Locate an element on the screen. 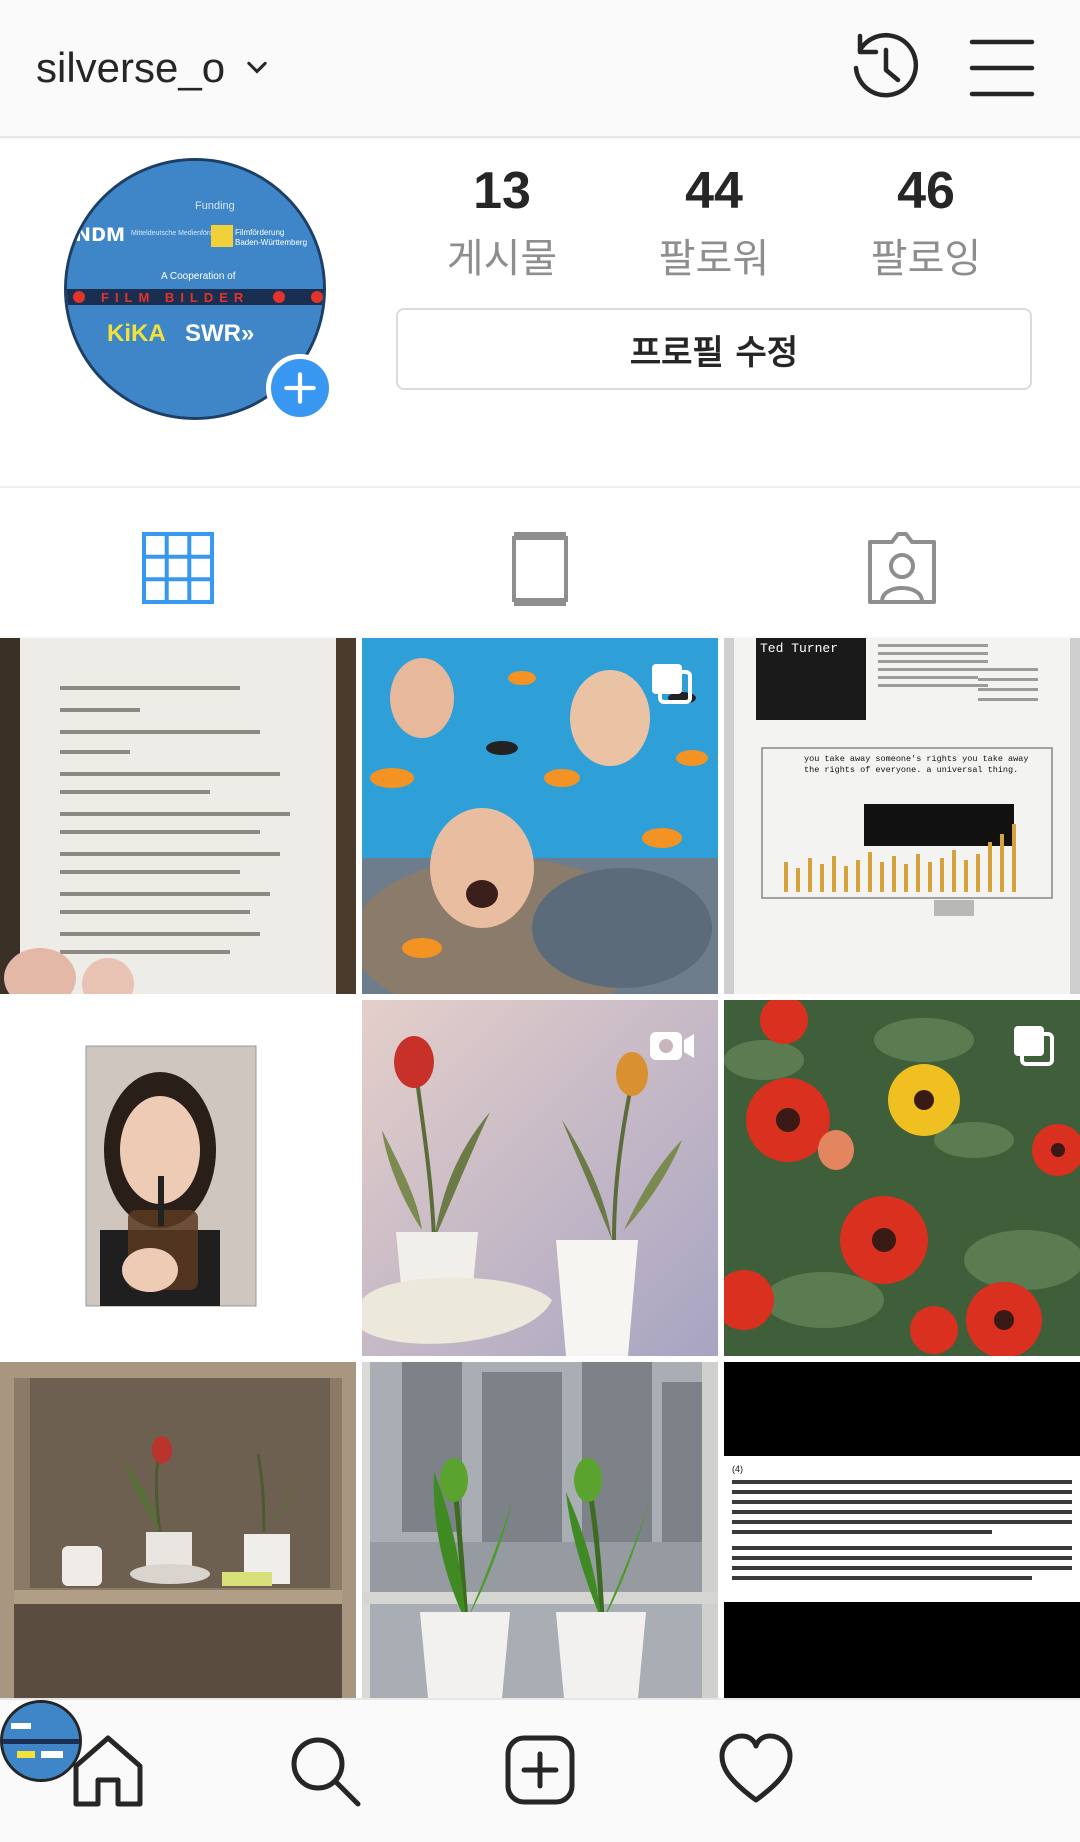  account-switcher: silverse_o is located at coordinates (153, 68).